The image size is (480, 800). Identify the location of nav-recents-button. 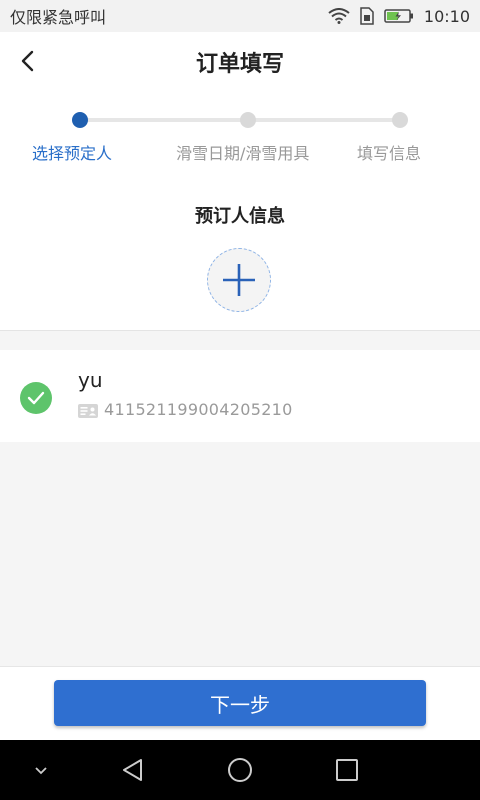
(347, 770).